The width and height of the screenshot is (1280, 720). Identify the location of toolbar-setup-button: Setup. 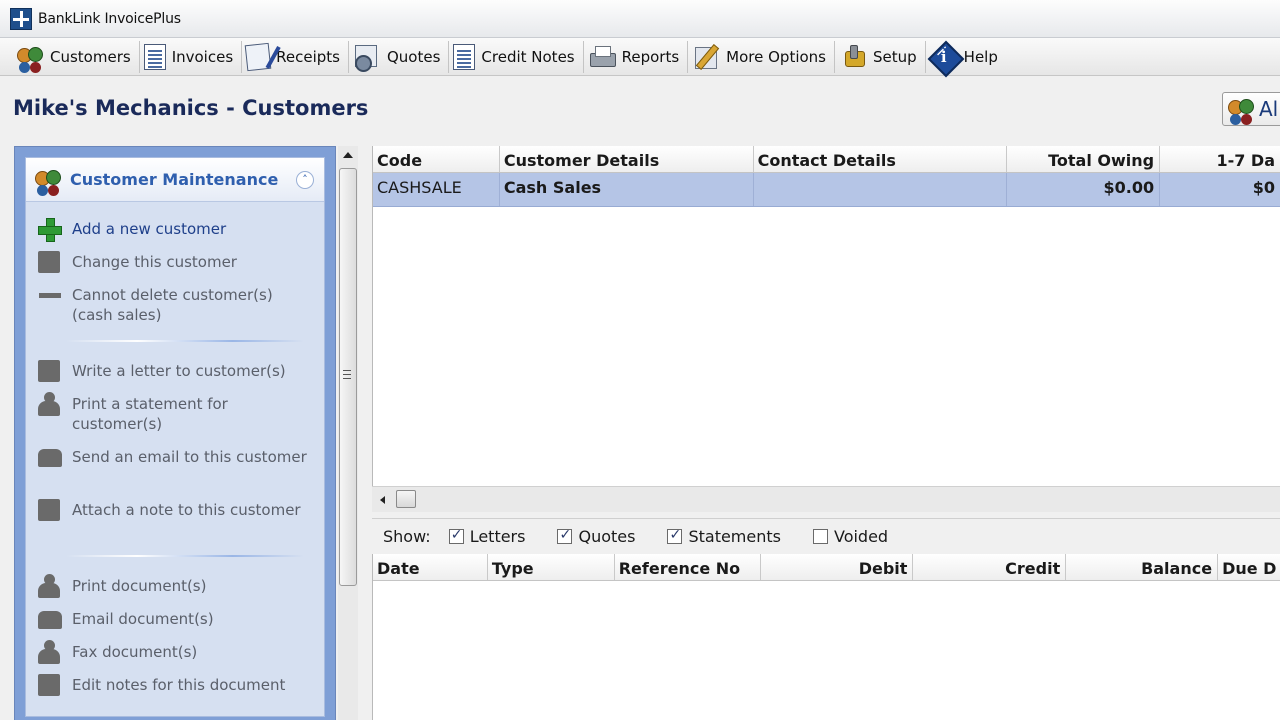
(880, 56).